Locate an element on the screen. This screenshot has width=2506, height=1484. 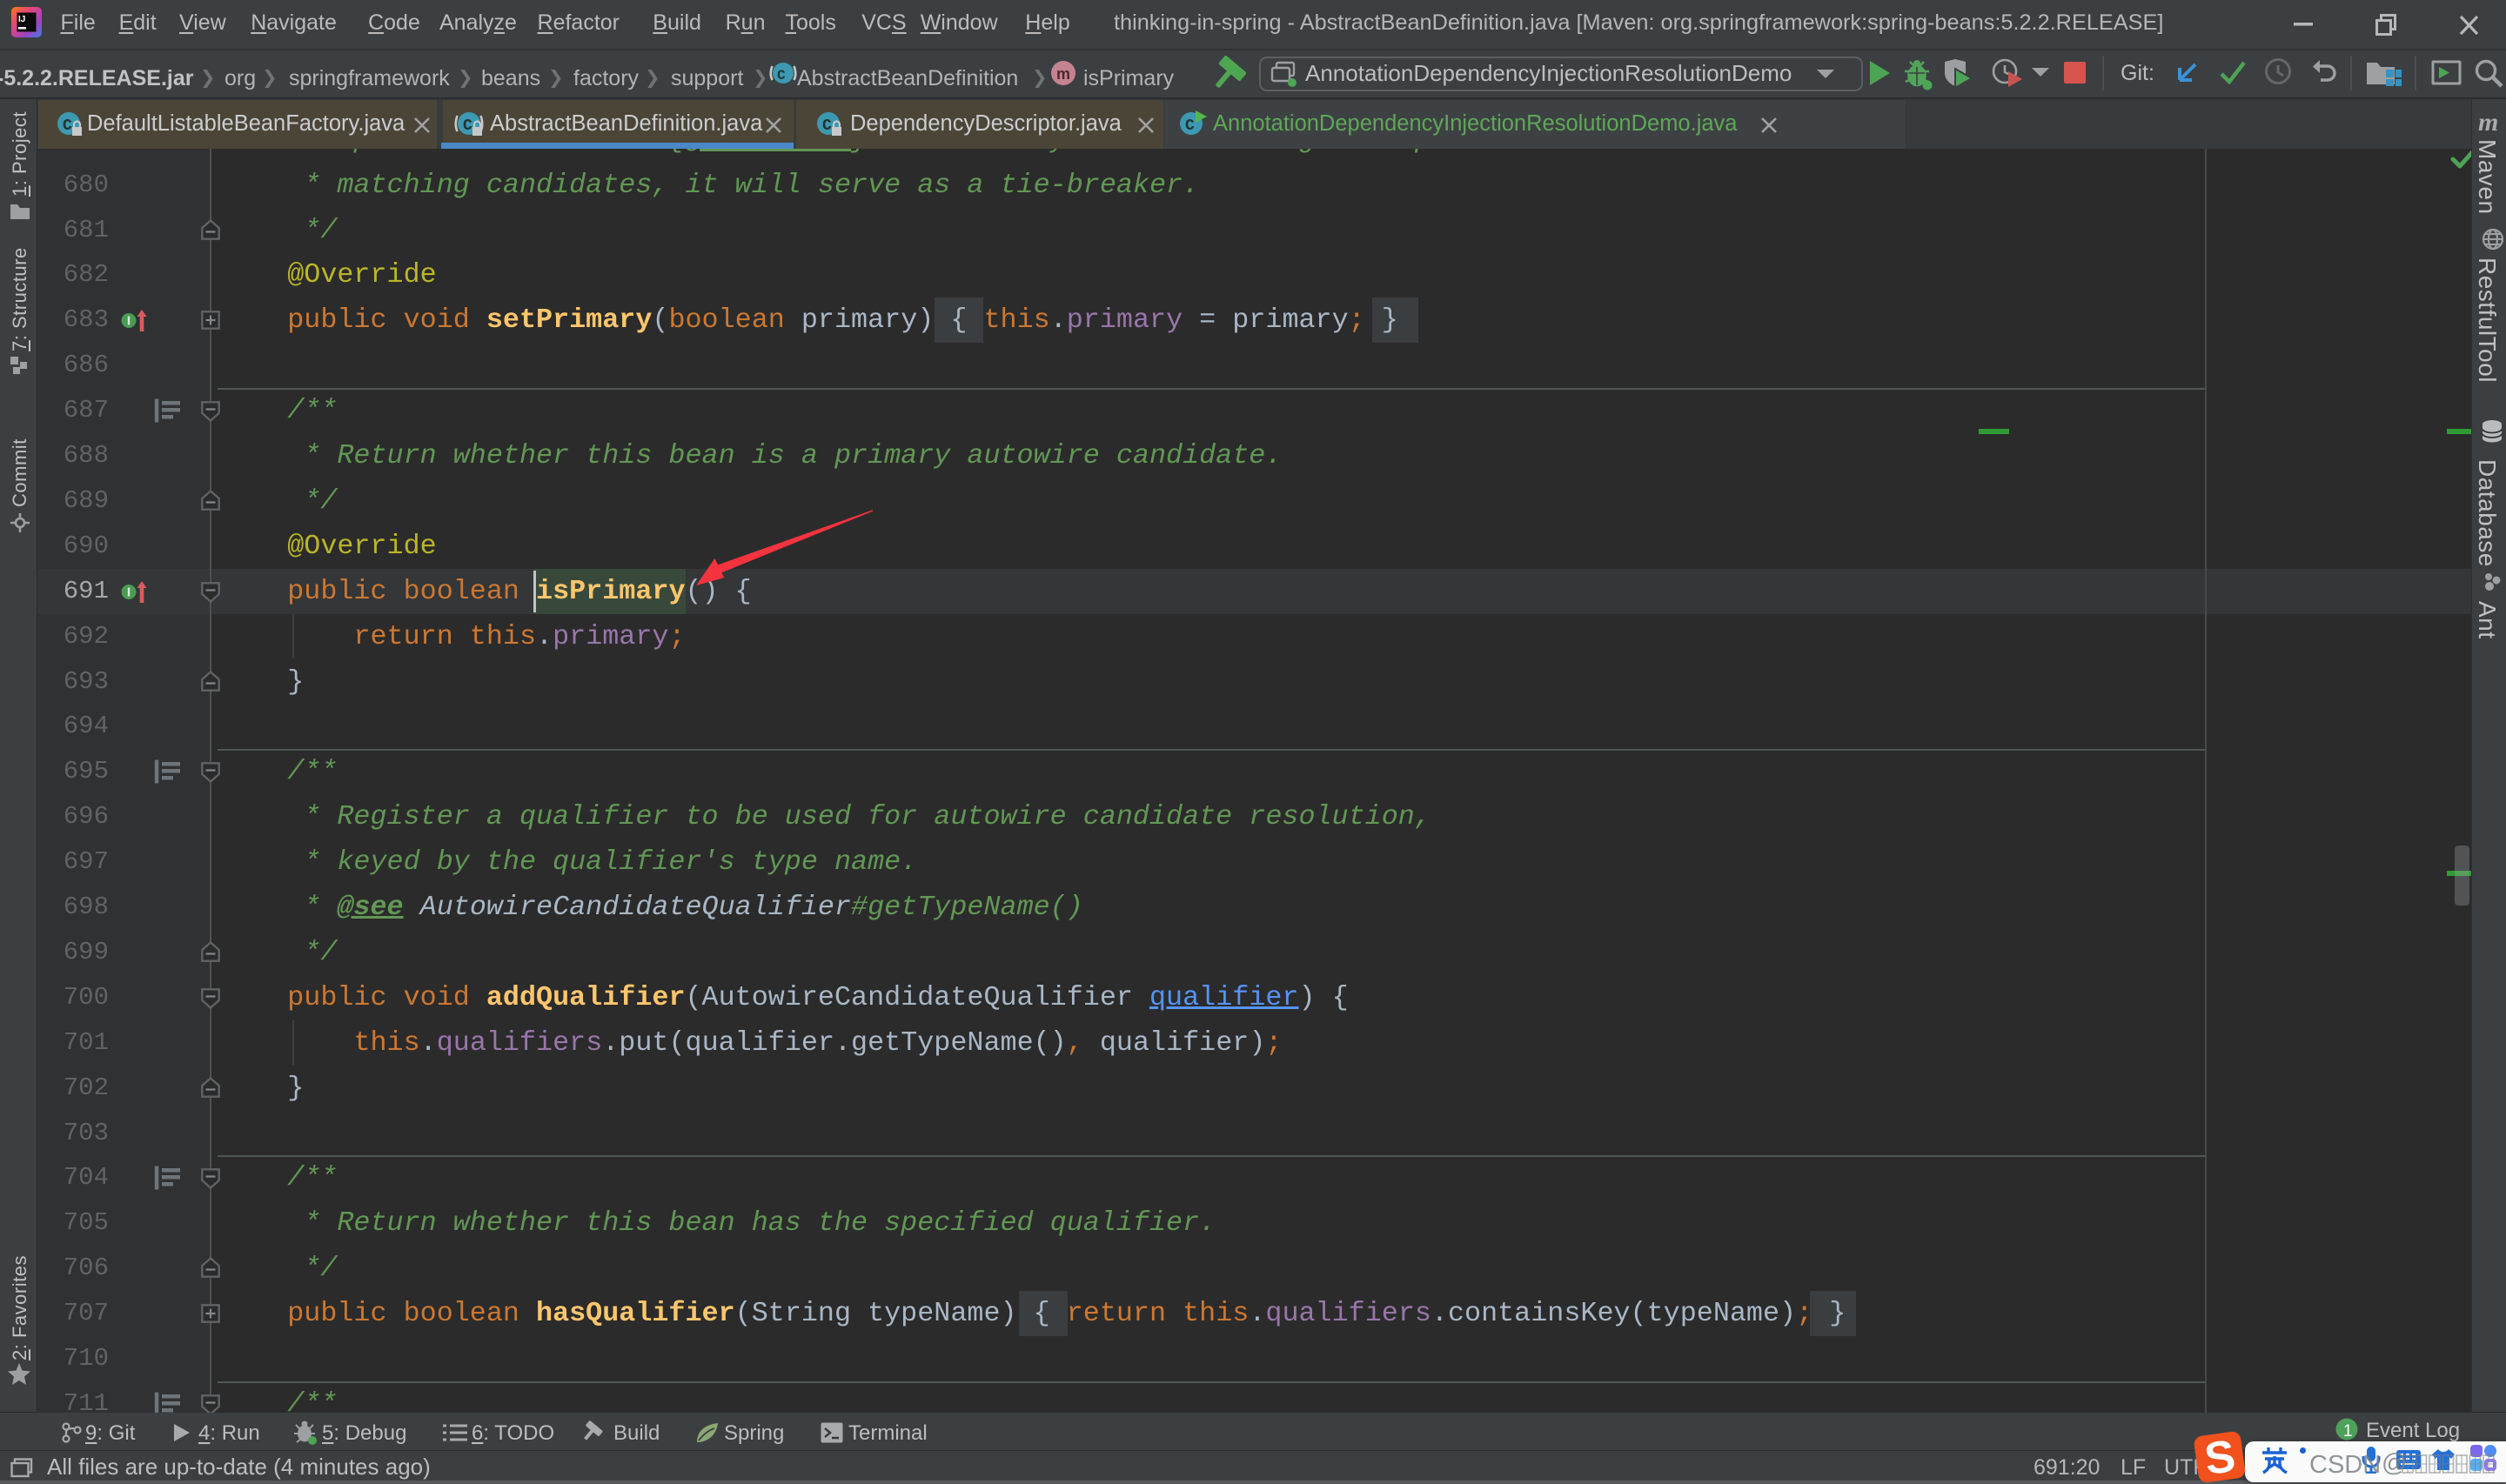
svg-text: 1 is located at coordinates (2348, 1432).